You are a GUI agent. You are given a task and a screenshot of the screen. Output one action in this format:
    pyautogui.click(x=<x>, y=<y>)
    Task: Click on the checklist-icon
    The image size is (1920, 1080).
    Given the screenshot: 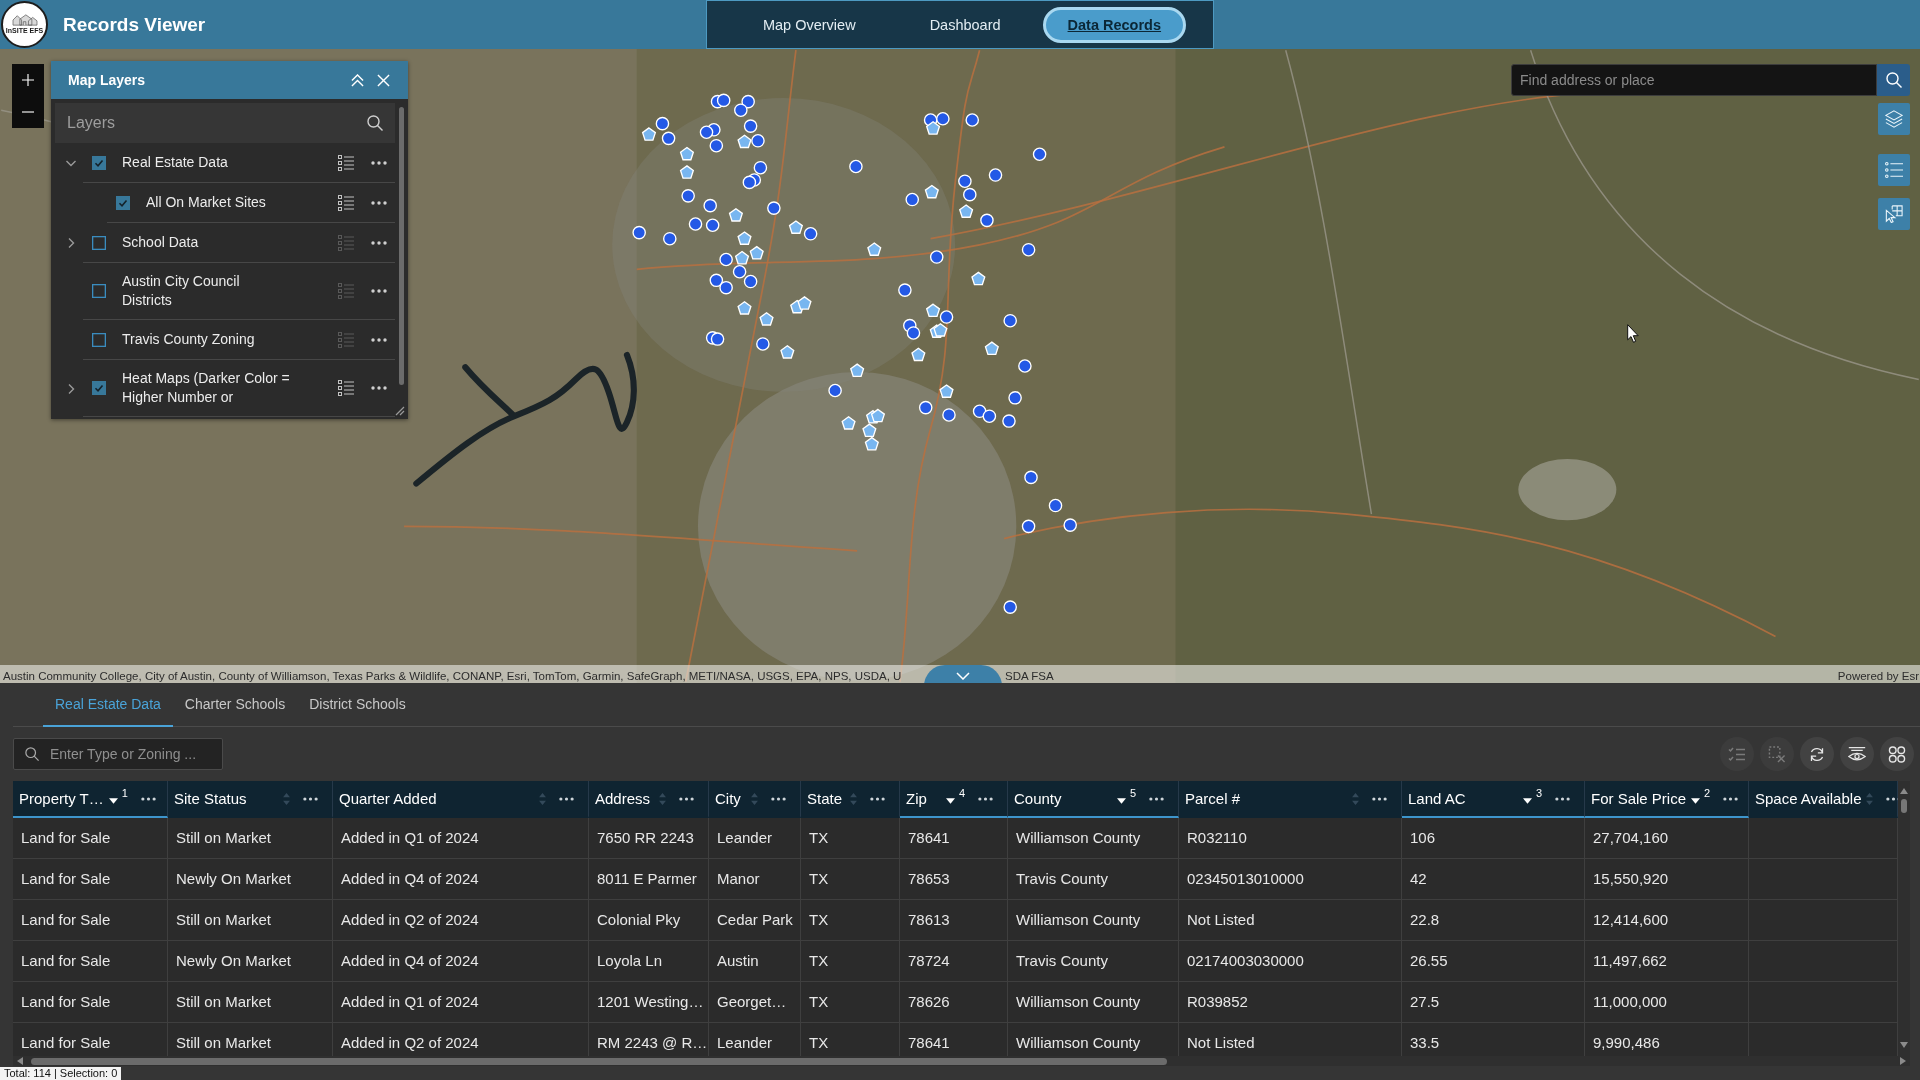 What is the action you would take?
    pyautogui.click(x=1737, y=754)
    